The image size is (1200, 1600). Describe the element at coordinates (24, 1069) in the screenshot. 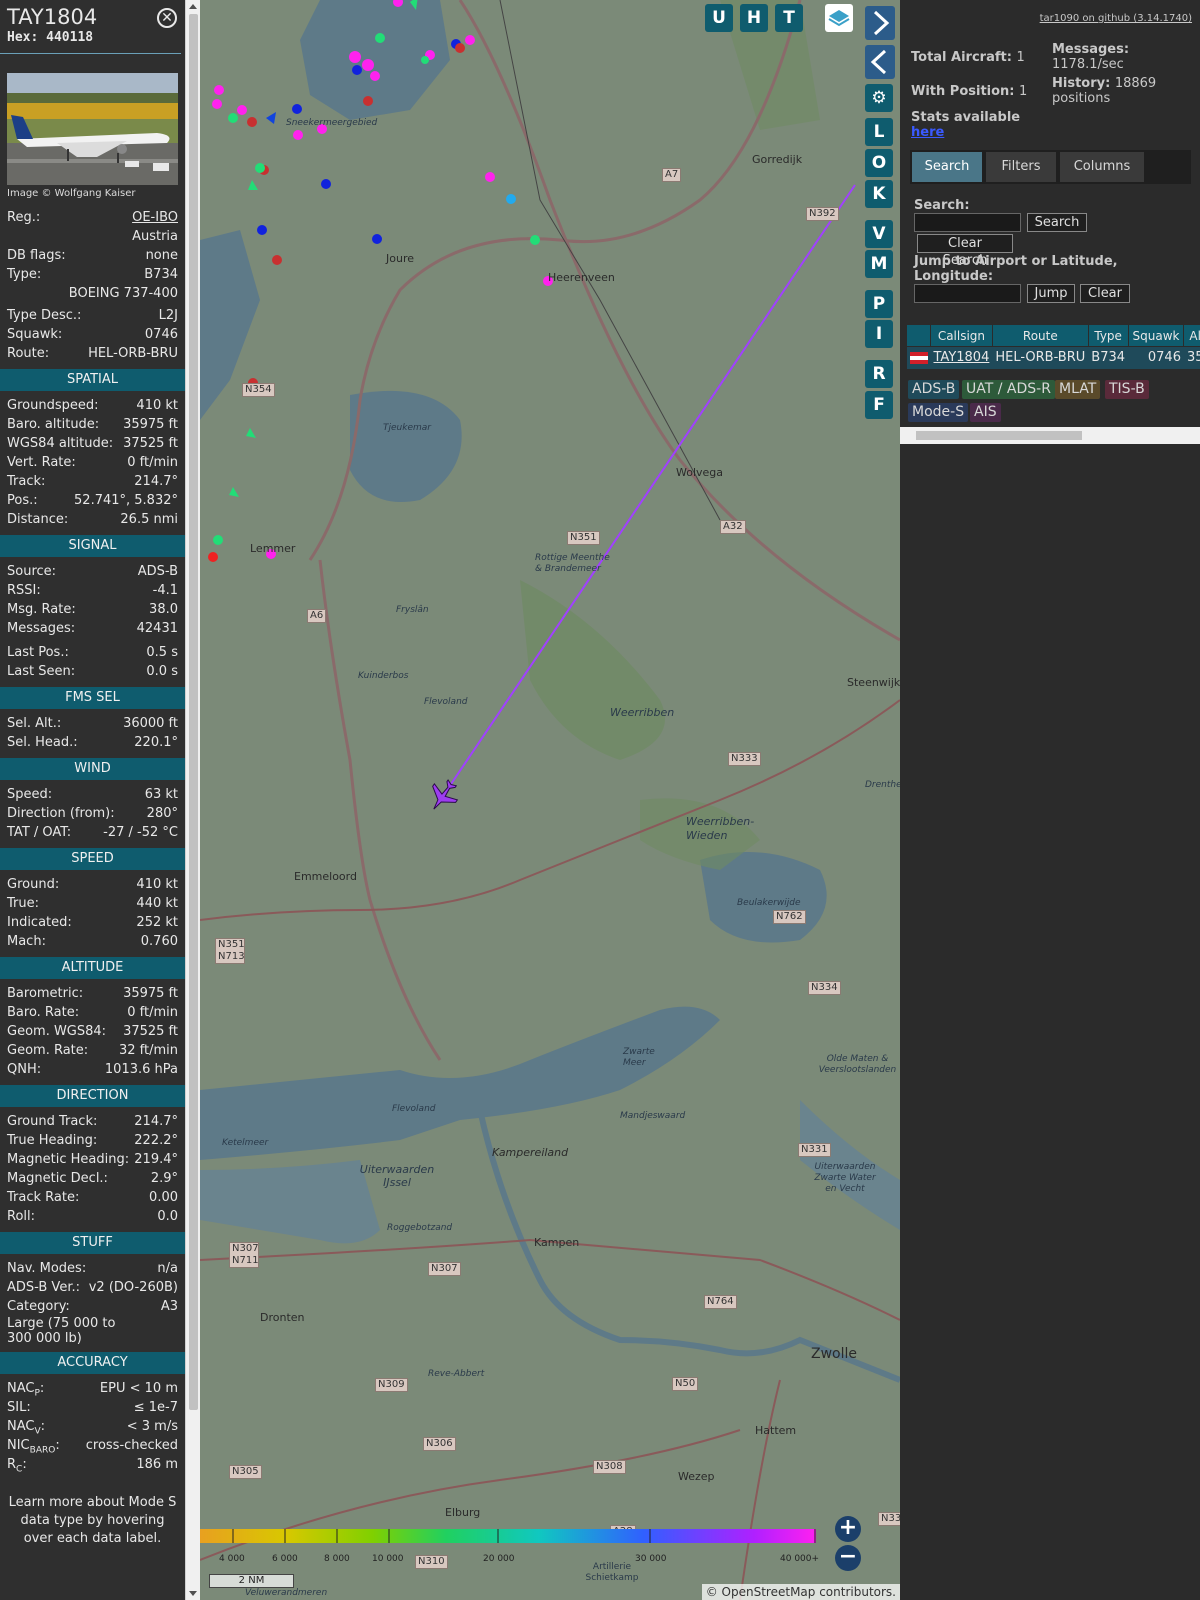

I see `info-label: QNH:` at that location.